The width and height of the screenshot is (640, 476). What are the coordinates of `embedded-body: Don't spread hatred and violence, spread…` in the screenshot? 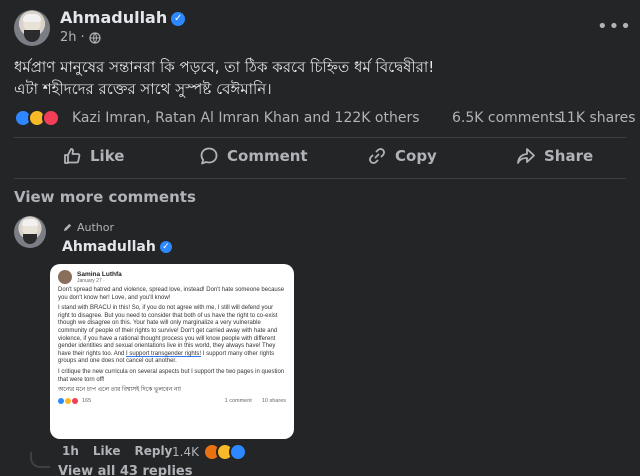 It's located at (172, 341).